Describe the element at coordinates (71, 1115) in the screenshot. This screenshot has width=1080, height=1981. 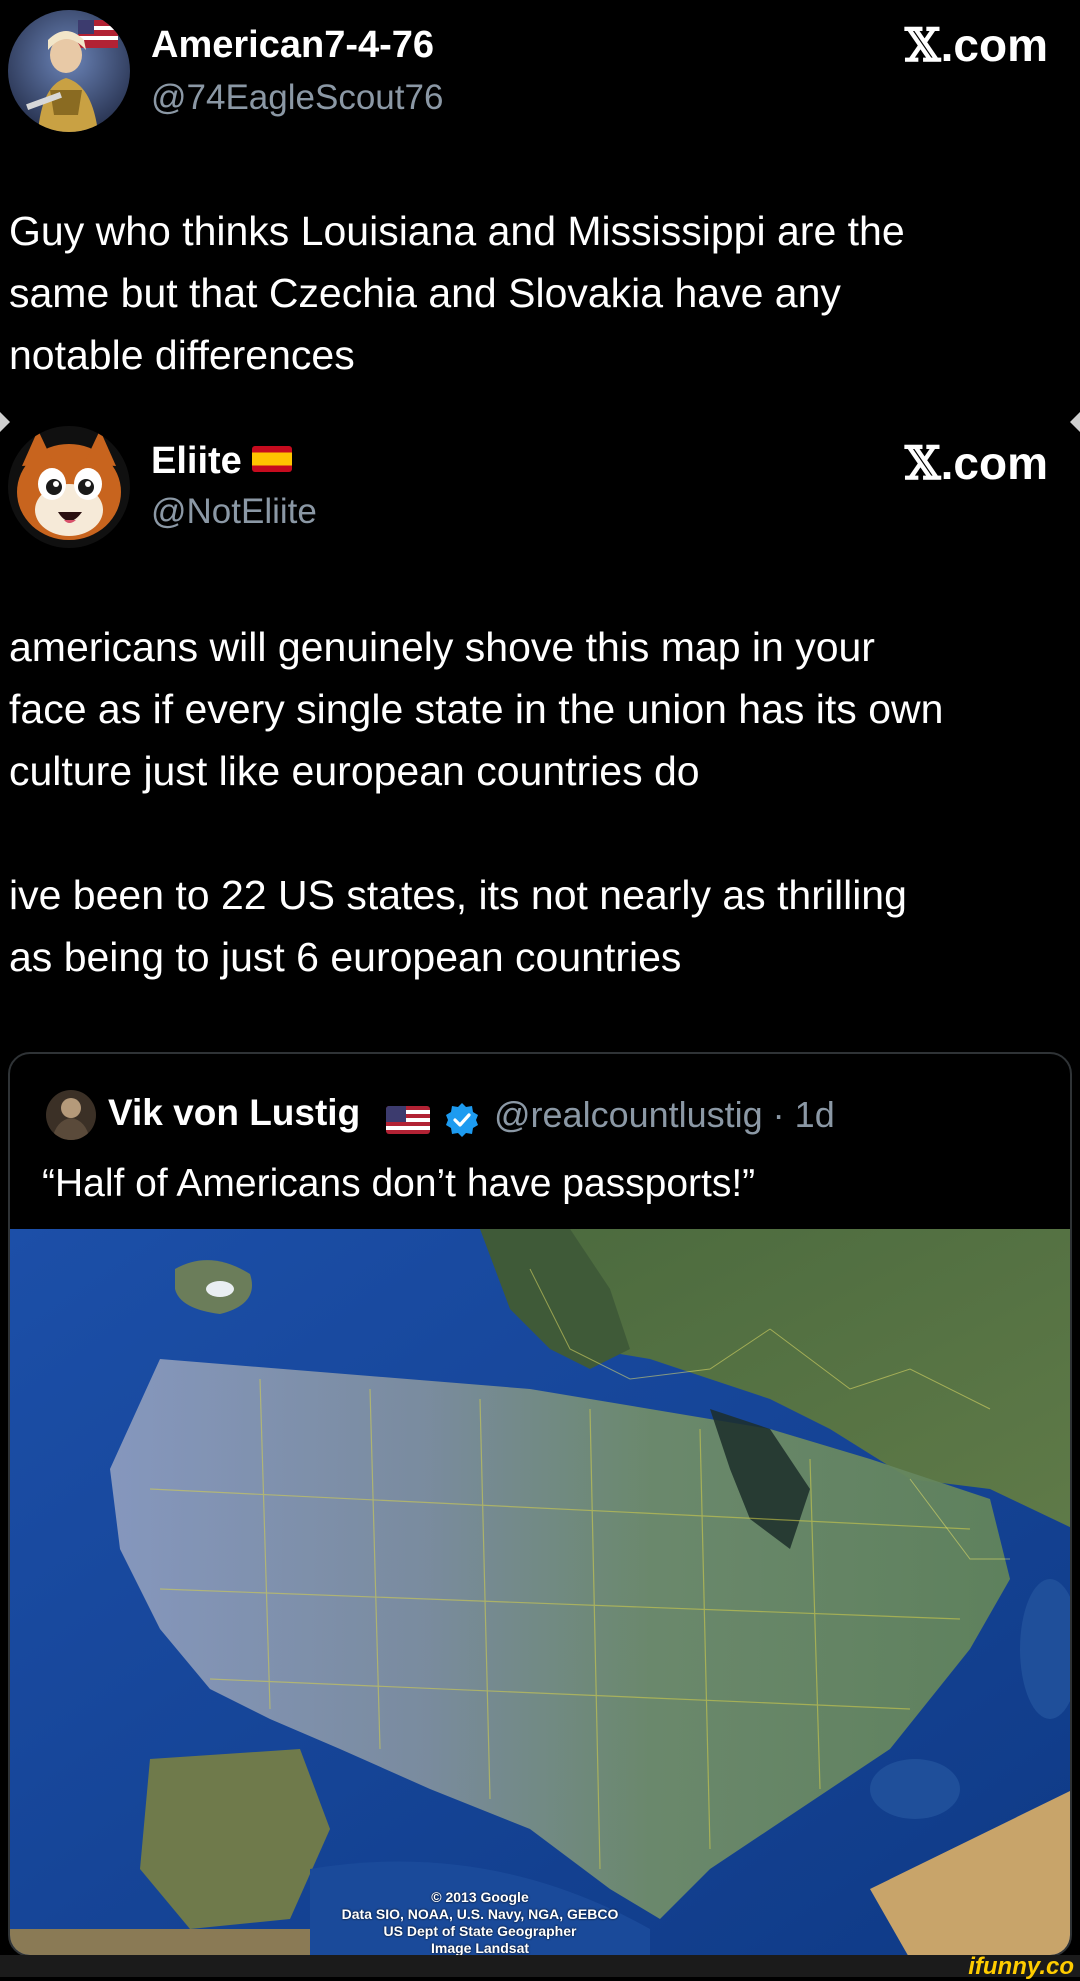
I see `avatar-vik` at that location.